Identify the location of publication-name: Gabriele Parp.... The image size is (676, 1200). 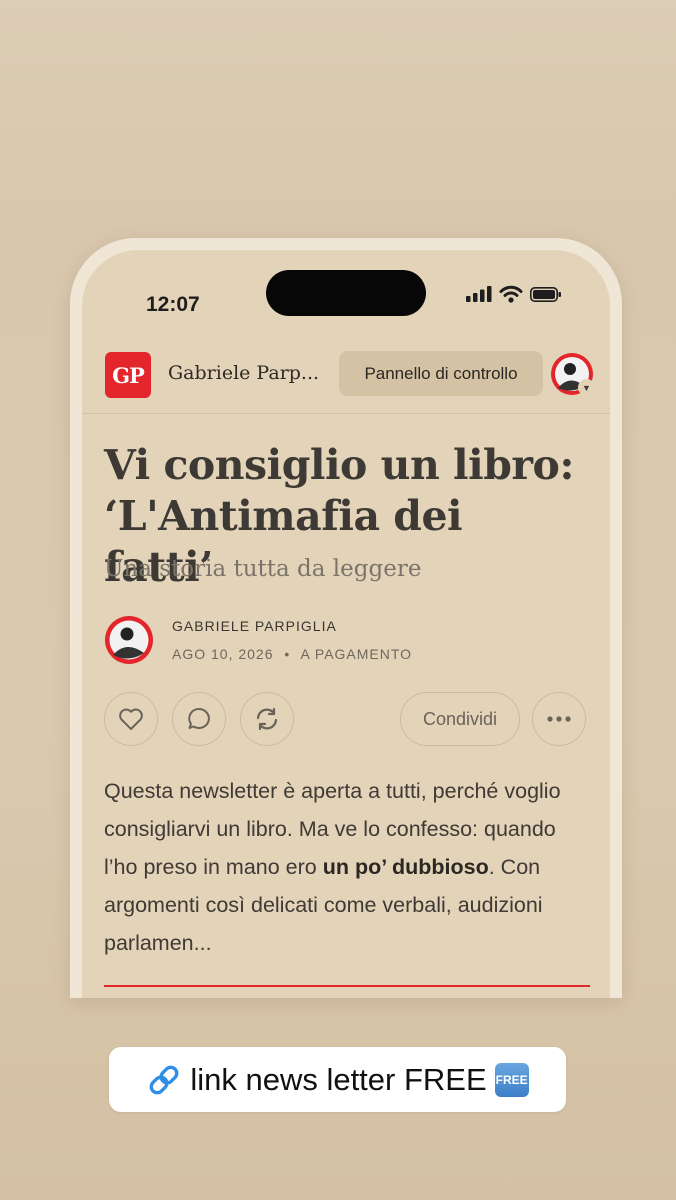
(243, 373).